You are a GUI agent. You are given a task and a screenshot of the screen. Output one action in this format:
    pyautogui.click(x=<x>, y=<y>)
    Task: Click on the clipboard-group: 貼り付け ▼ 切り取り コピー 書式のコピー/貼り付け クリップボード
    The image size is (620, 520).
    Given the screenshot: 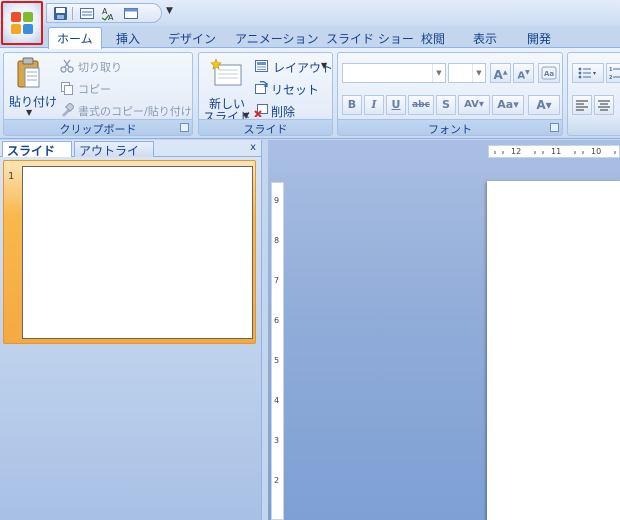 What is the action you would take?
    pyautogui.click(x=98, y=94)
    